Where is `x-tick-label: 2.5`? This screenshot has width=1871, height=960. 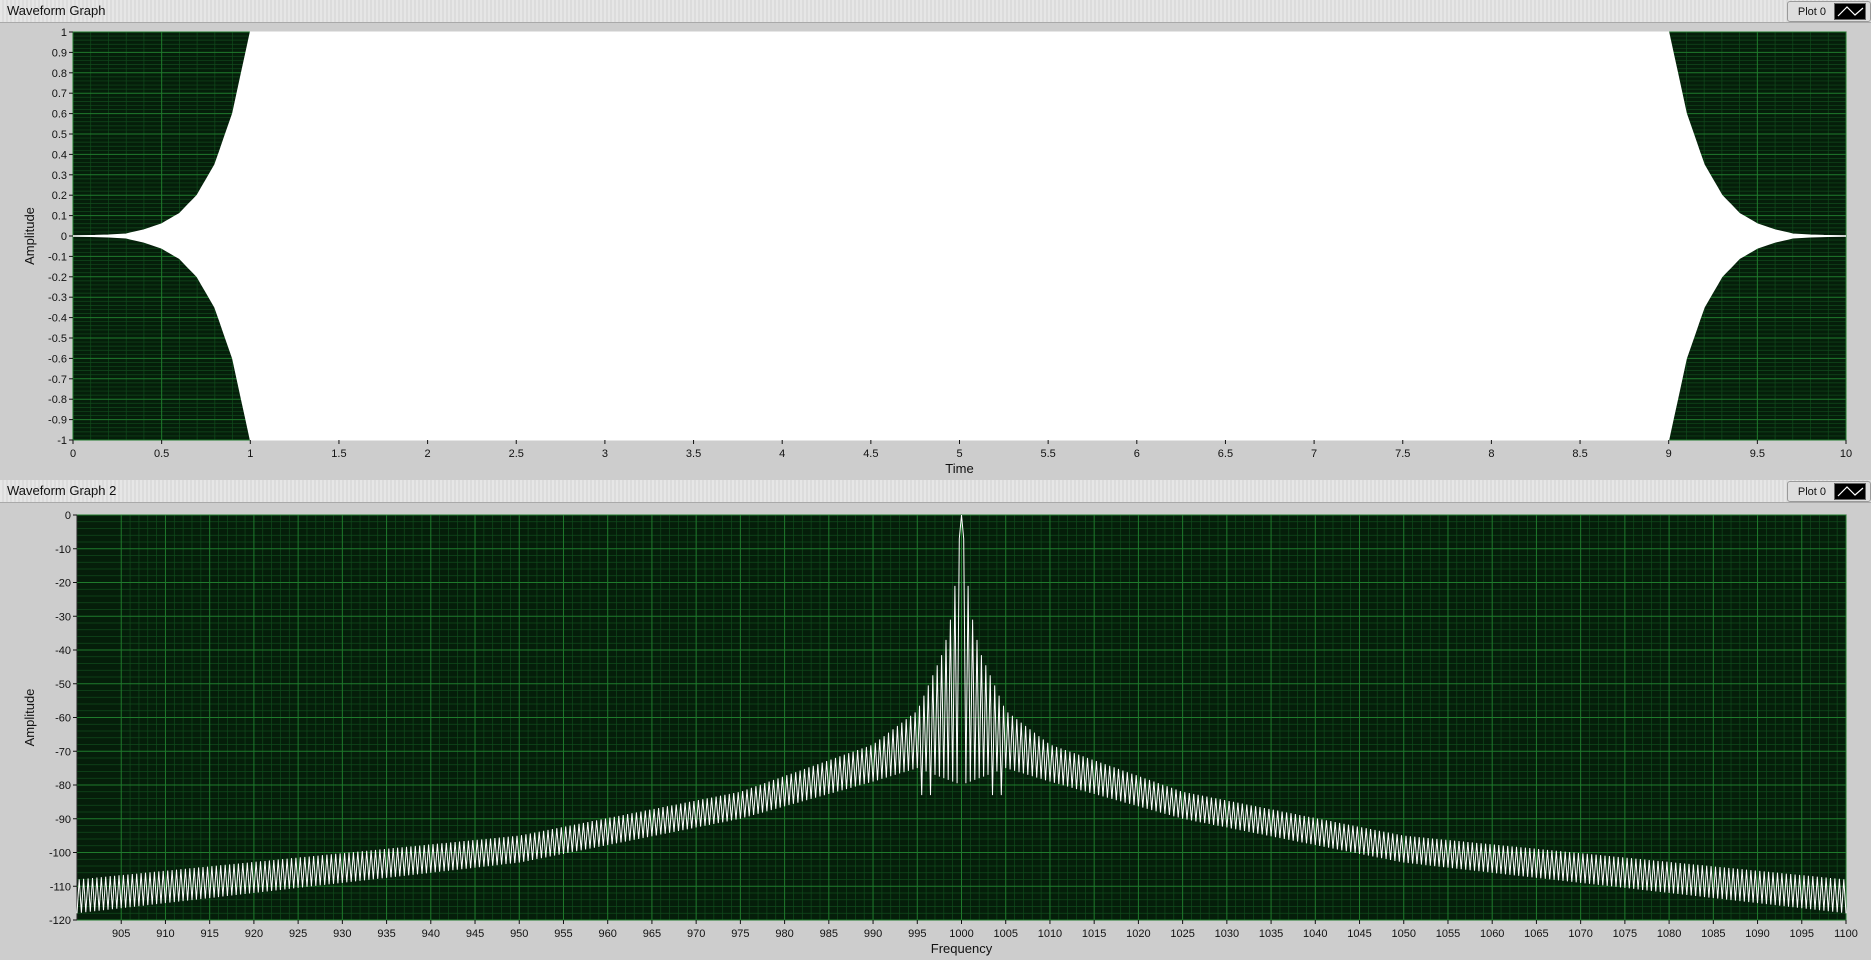
x-tick-label: 2.5 is located at coordinates (516, 454).